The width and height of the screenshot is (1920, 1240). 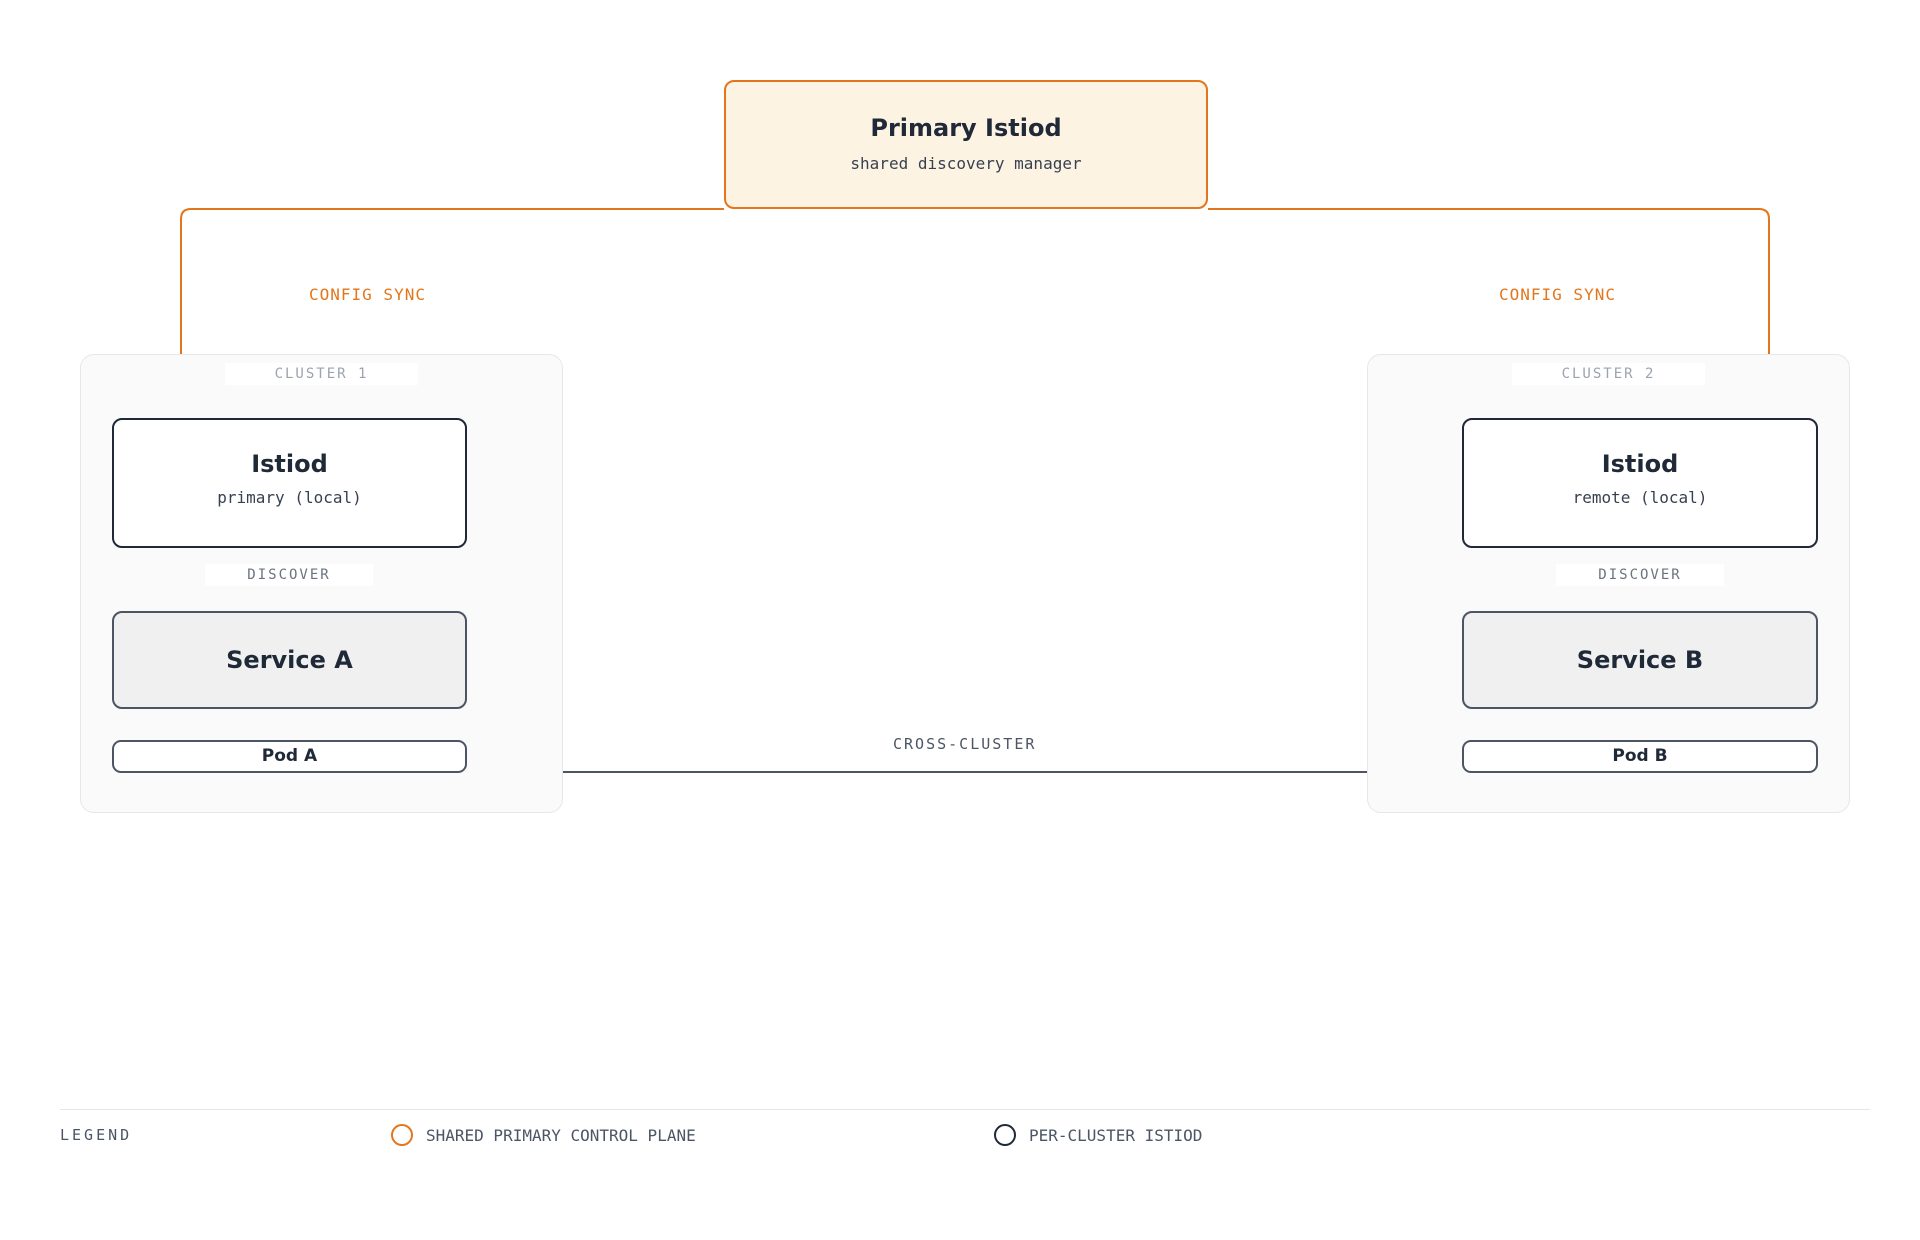 I want to click on cluster-2-tag: CLUSTER 2, so click(x=1608, y=374).